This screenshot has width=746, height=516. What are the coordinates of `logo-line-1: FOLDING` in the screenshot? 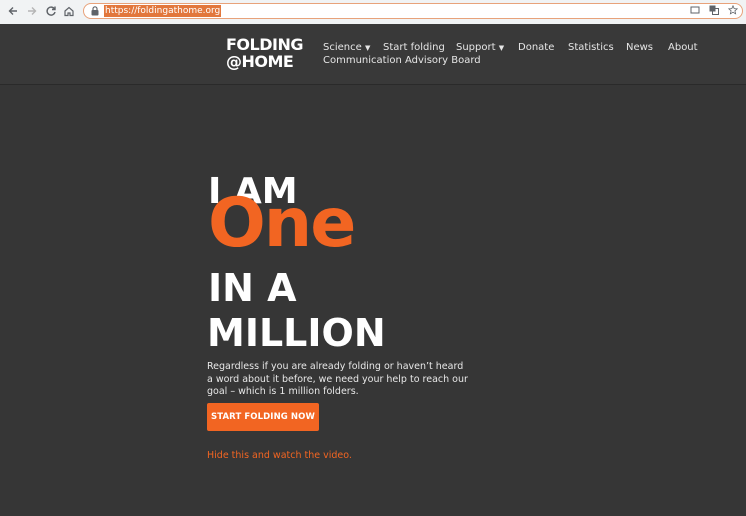 It's located at (264, 44).